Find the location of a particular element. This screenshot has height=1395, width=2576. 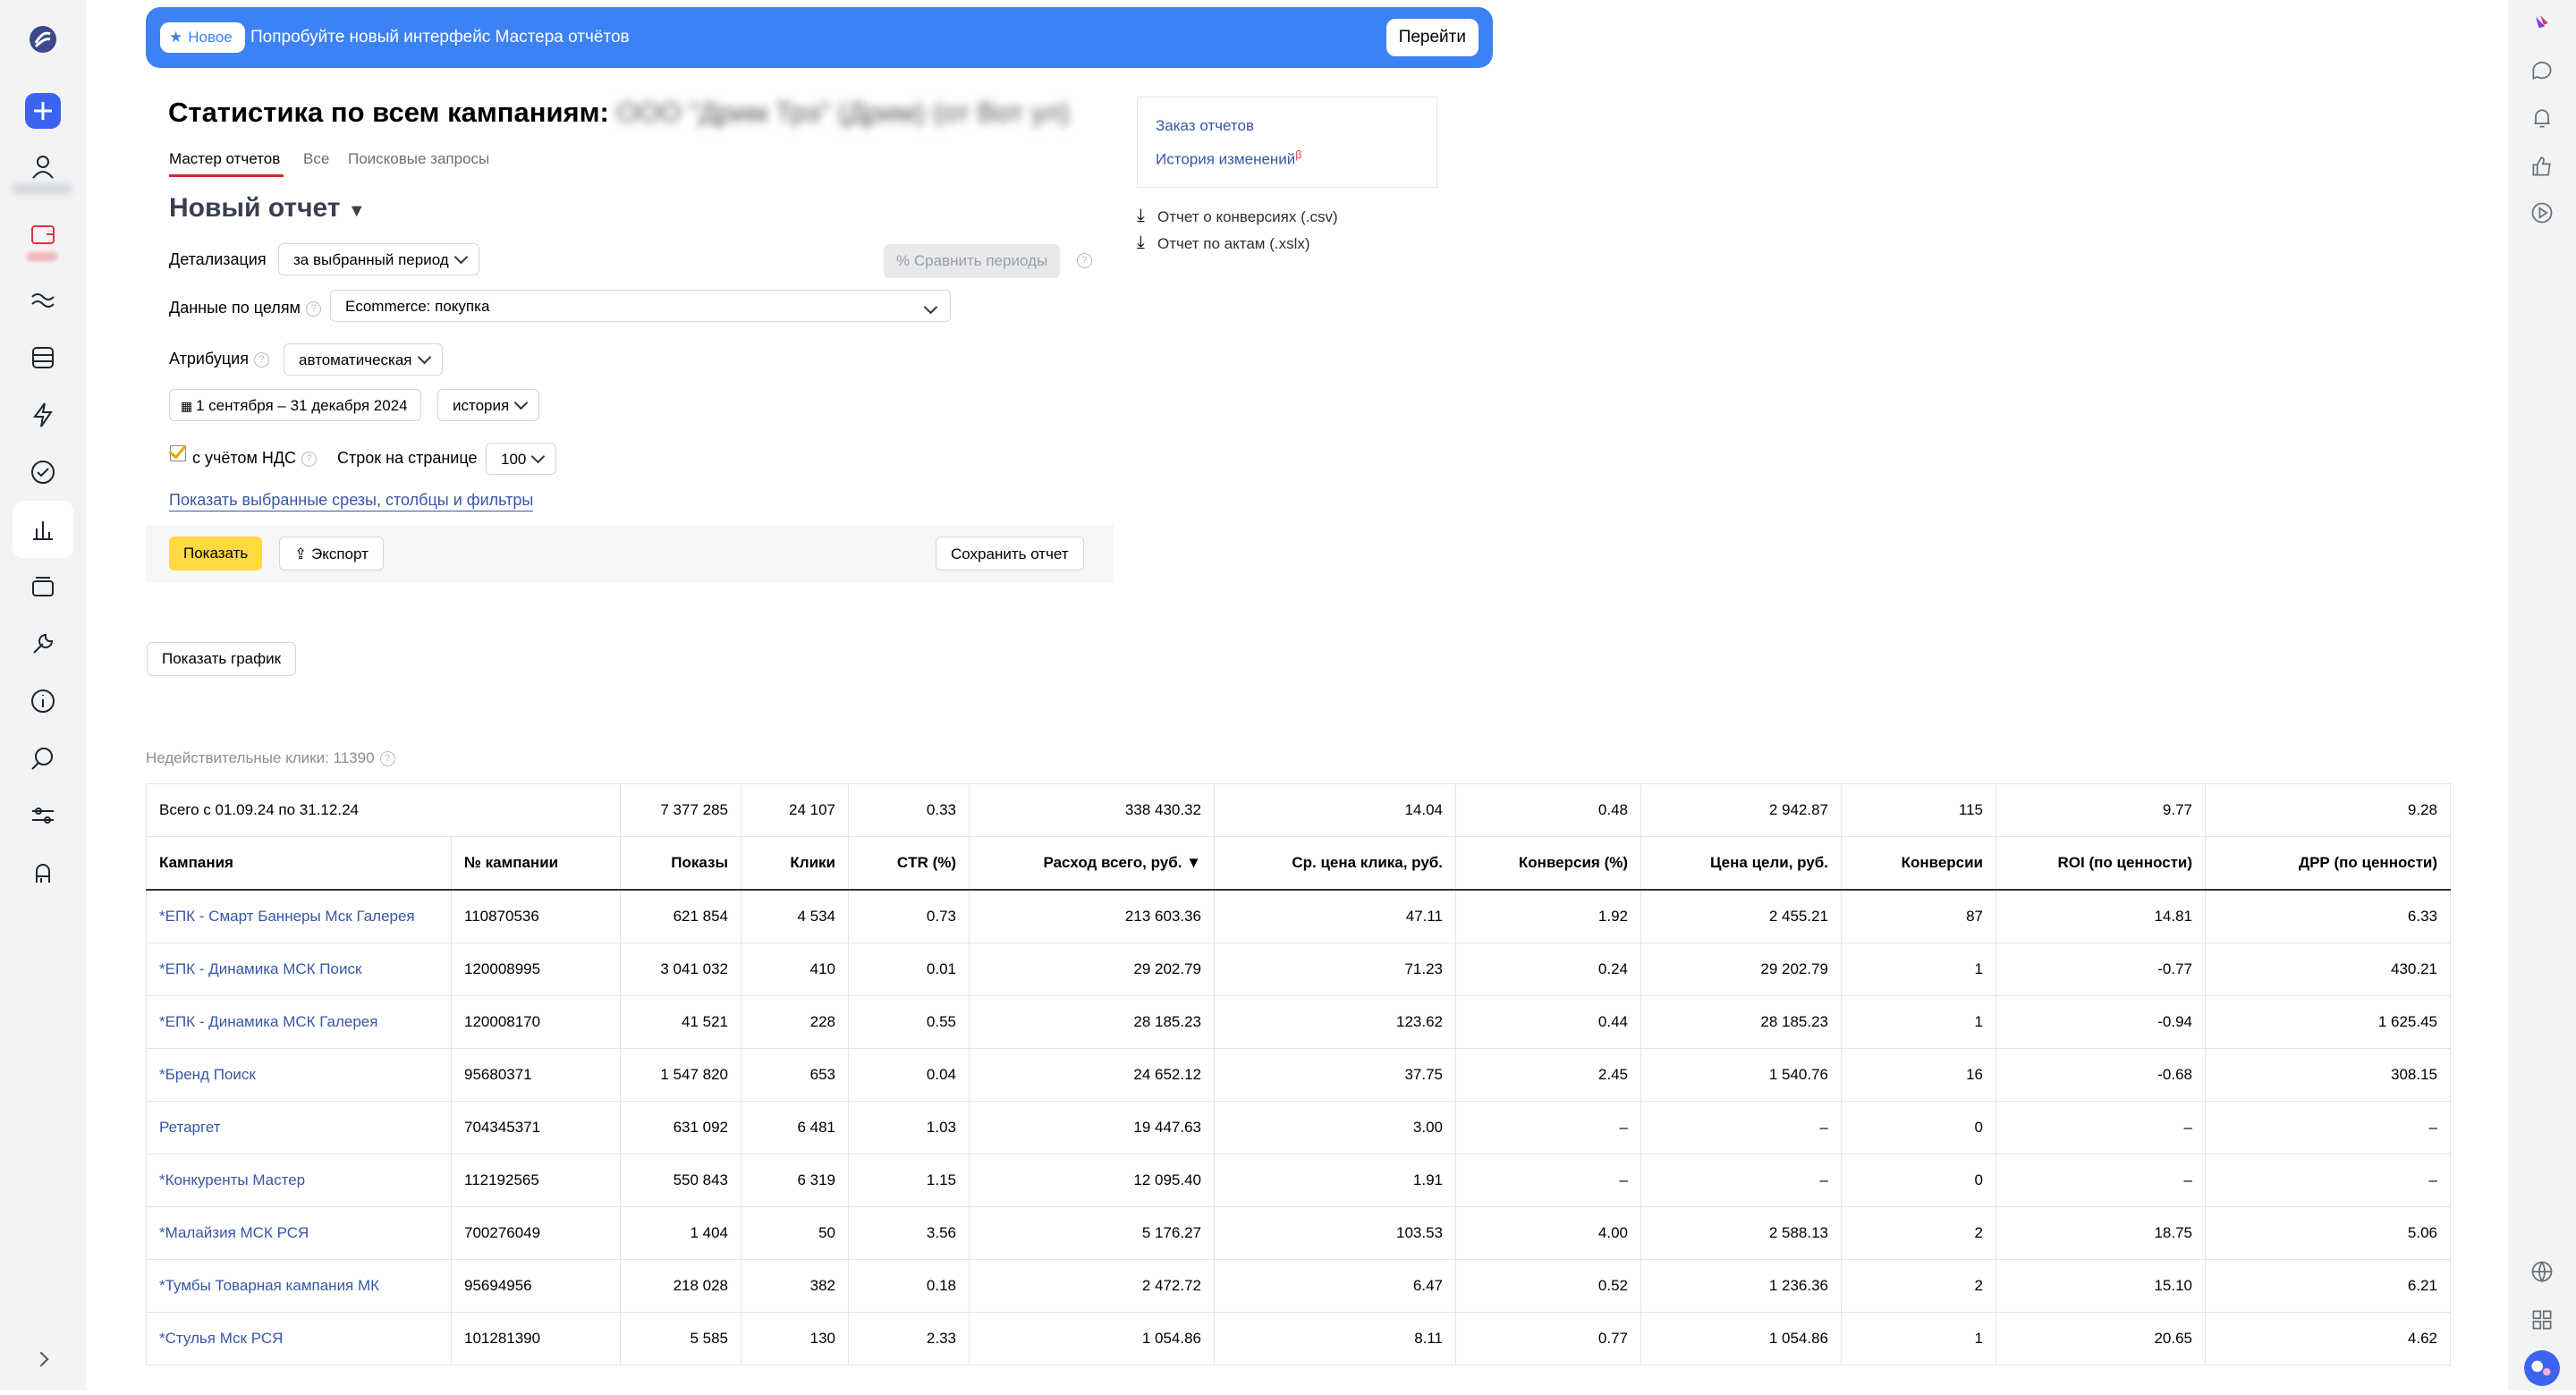

report-name-dropdown: Новый отчет ▼ is located at coordinates (267, 208).